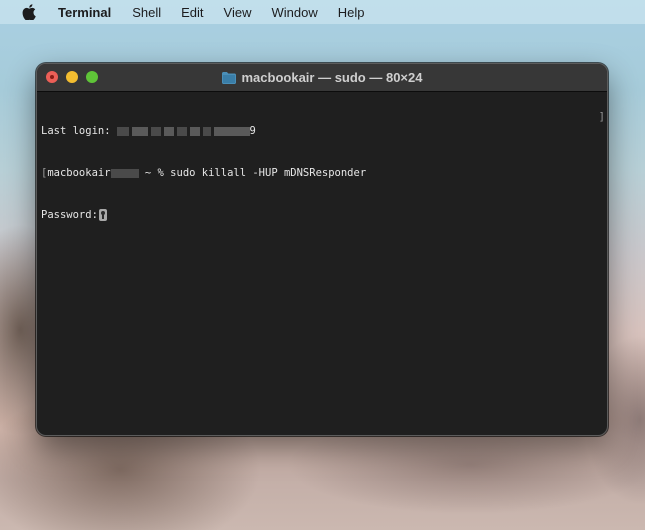 The image size is (645, 530). Describe the element at coordinates (79, 173) in the screenshot. I see `prompt-host: macbookair` at that location.